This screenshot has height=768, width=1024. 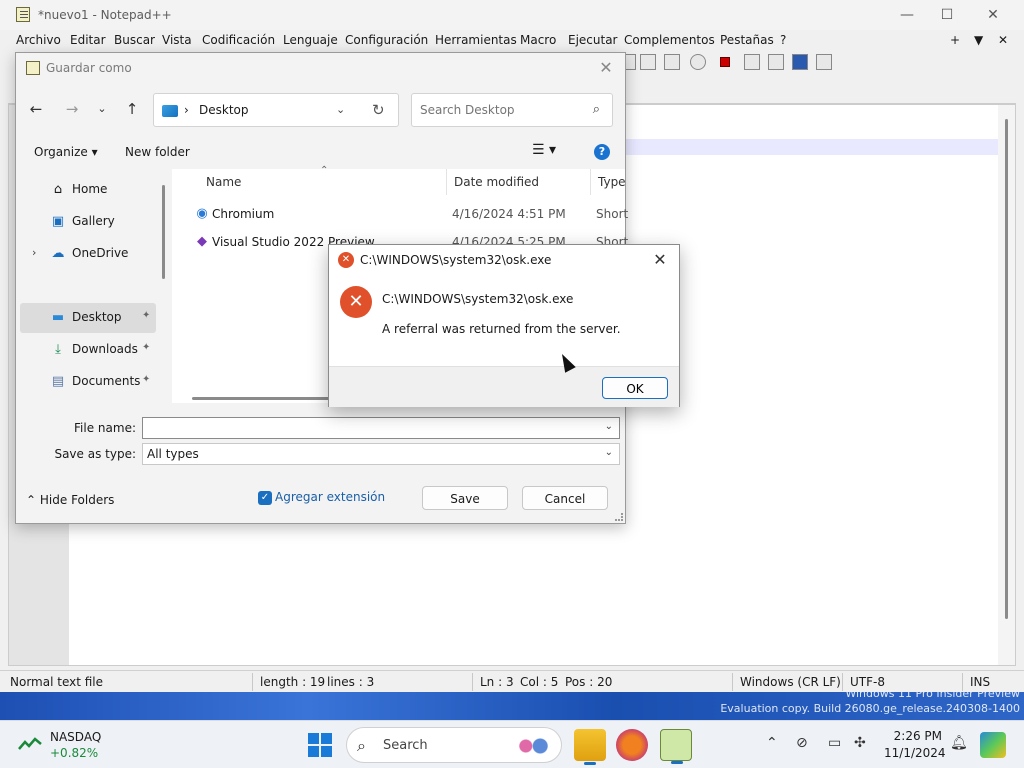 I want to click on add-extension-checkbox: ✓, so click(x=265, y=498).